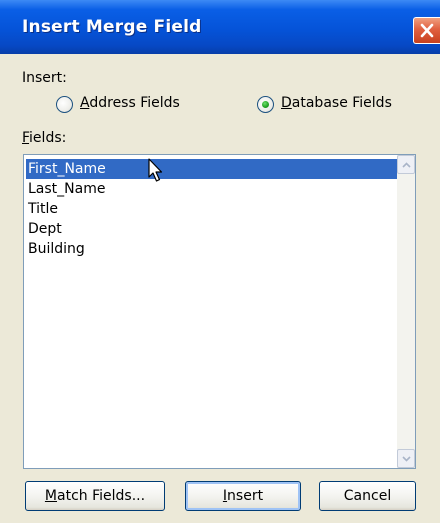  Describe the element at coordinates (155, 170) in the screenshot. I see `mouse-pointer-icon` at that location.